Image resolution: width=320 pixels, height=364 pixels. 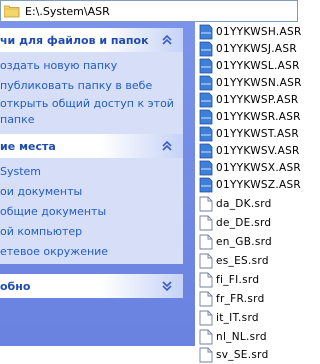 What do you see at coordinates (149, 11) in the screenshot?
I see `address-bar: E:\.System\ASR` at bounding box center [149, 11].